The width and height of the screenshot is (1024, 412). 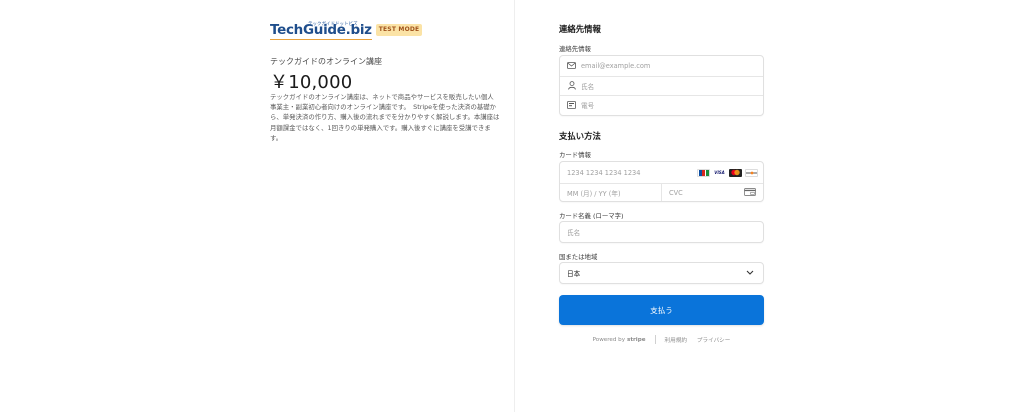 I want to click on discover-logo-icon, so click(x=751, y=172).